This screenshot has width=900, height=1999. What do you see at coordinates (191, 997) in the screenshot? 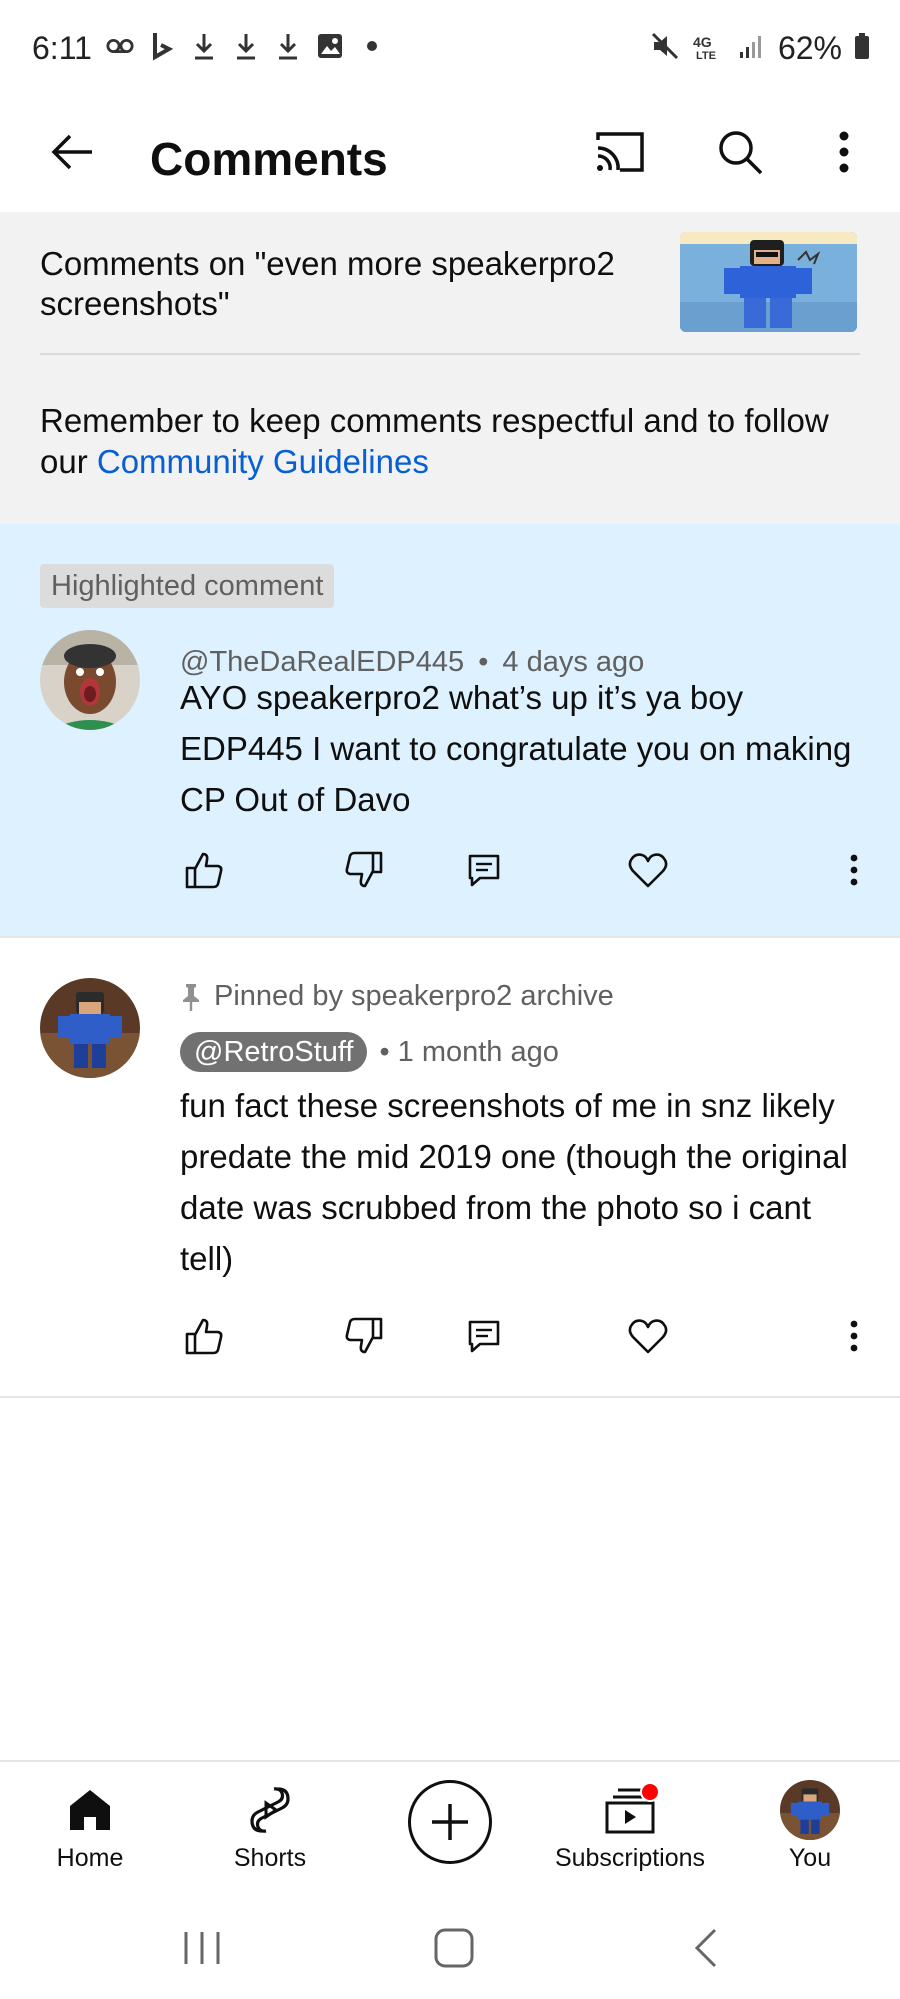
I see `pin-icon` at bounding box center [191, 997].